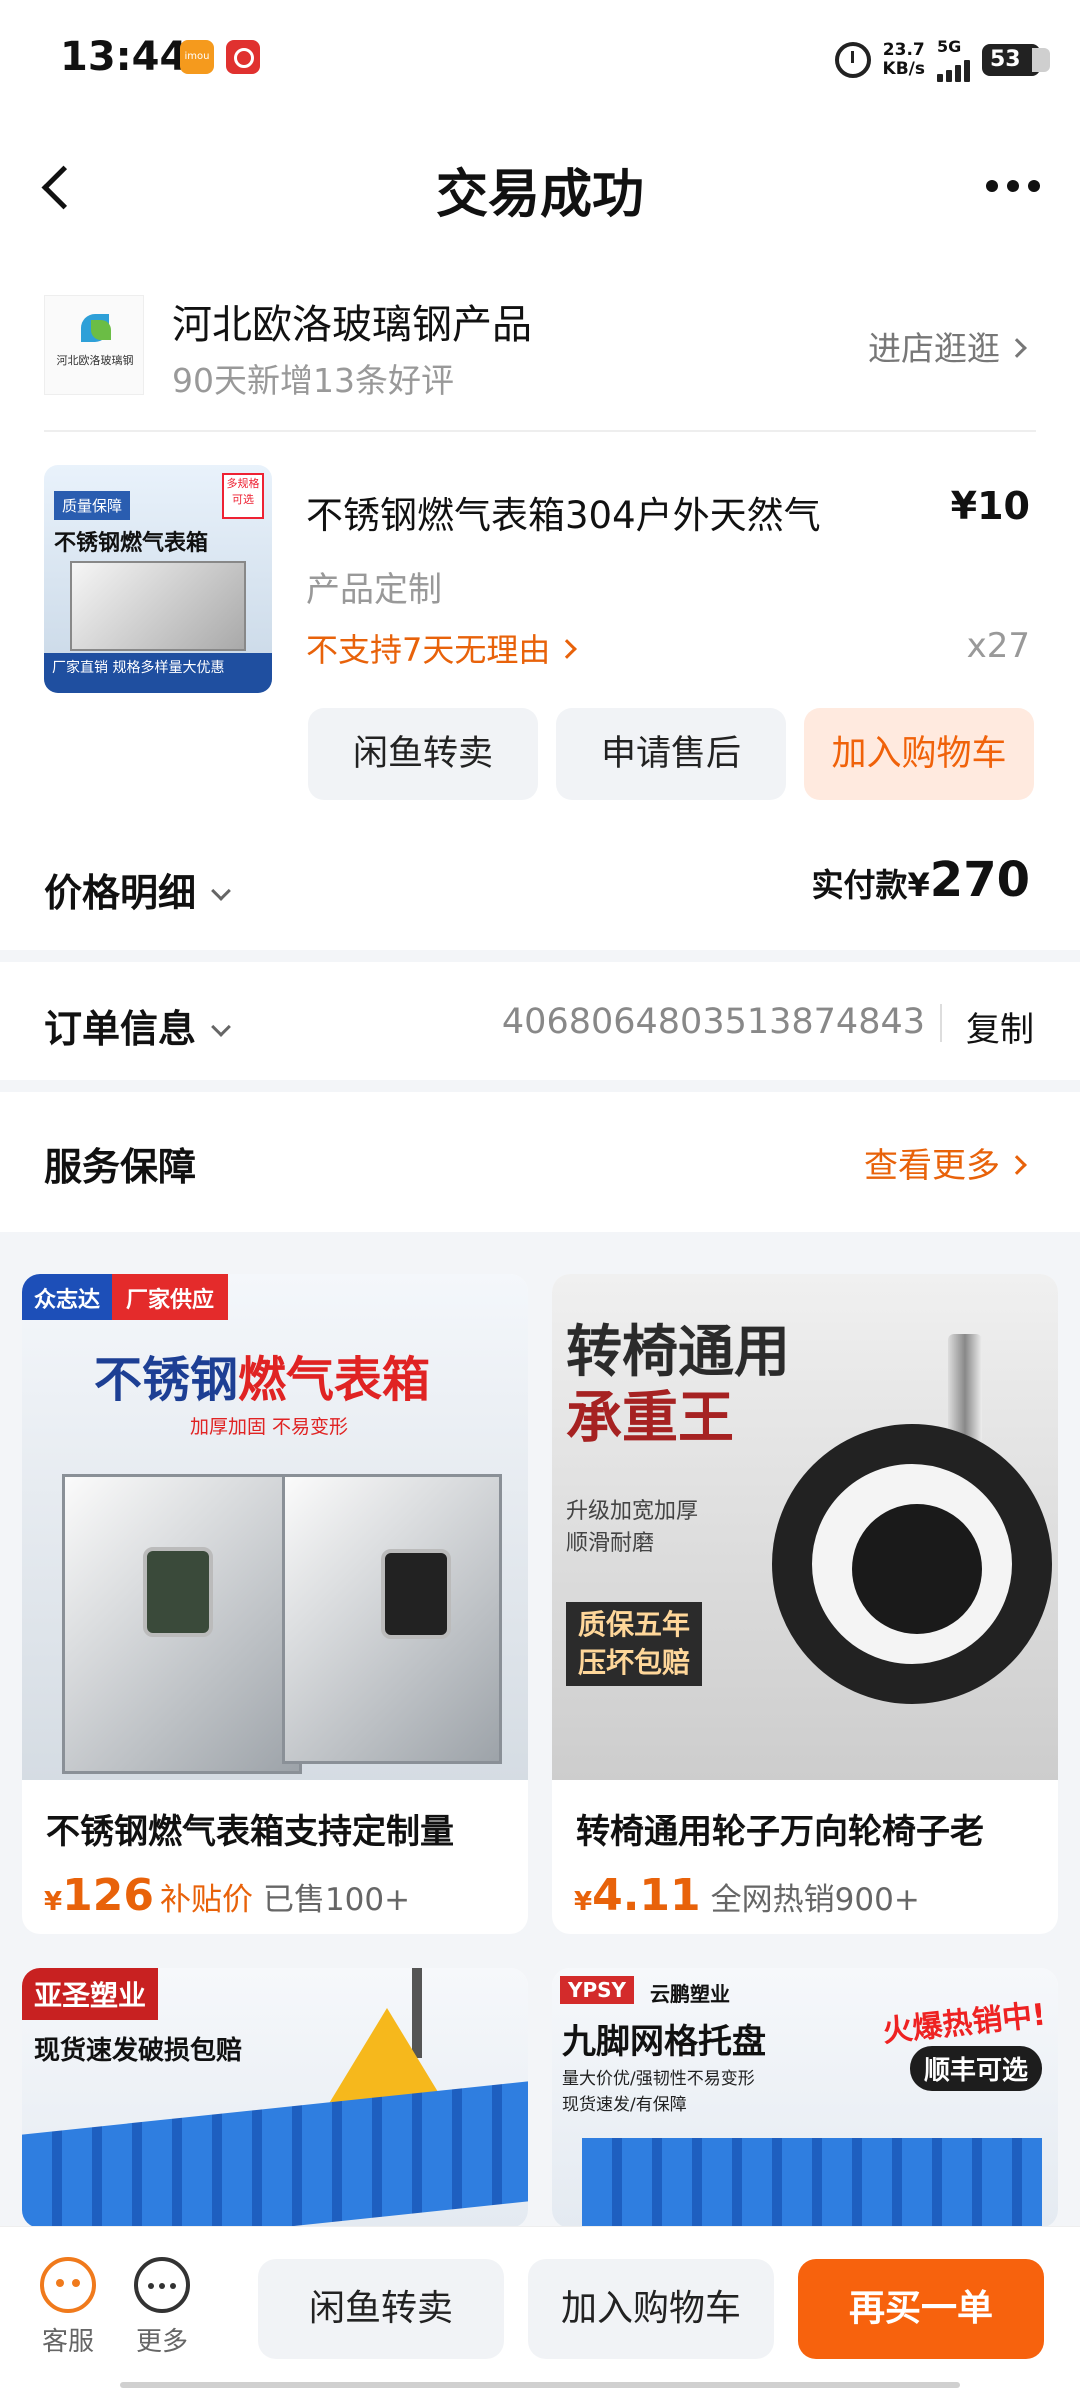 The height and width of the screenshot is (2400, 1080). I want to click on paid-value: 270, so click(979, 880).